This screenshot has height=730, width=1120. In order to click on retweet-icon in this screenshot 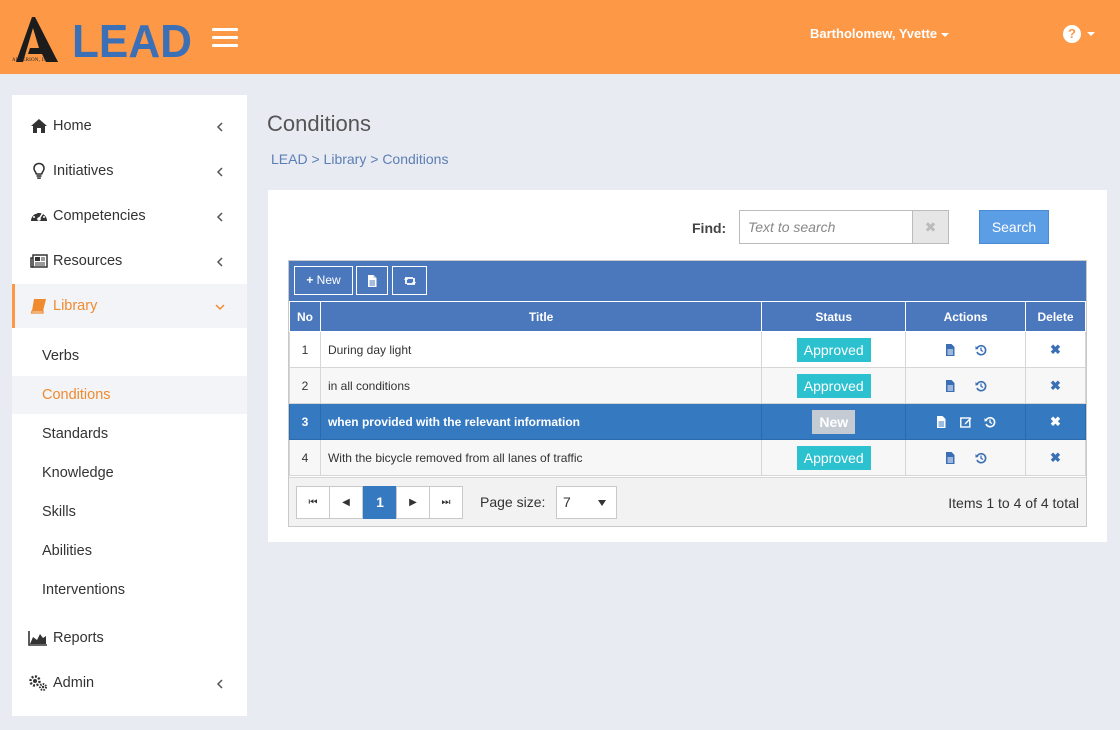, I will do `click(409, 280)`.